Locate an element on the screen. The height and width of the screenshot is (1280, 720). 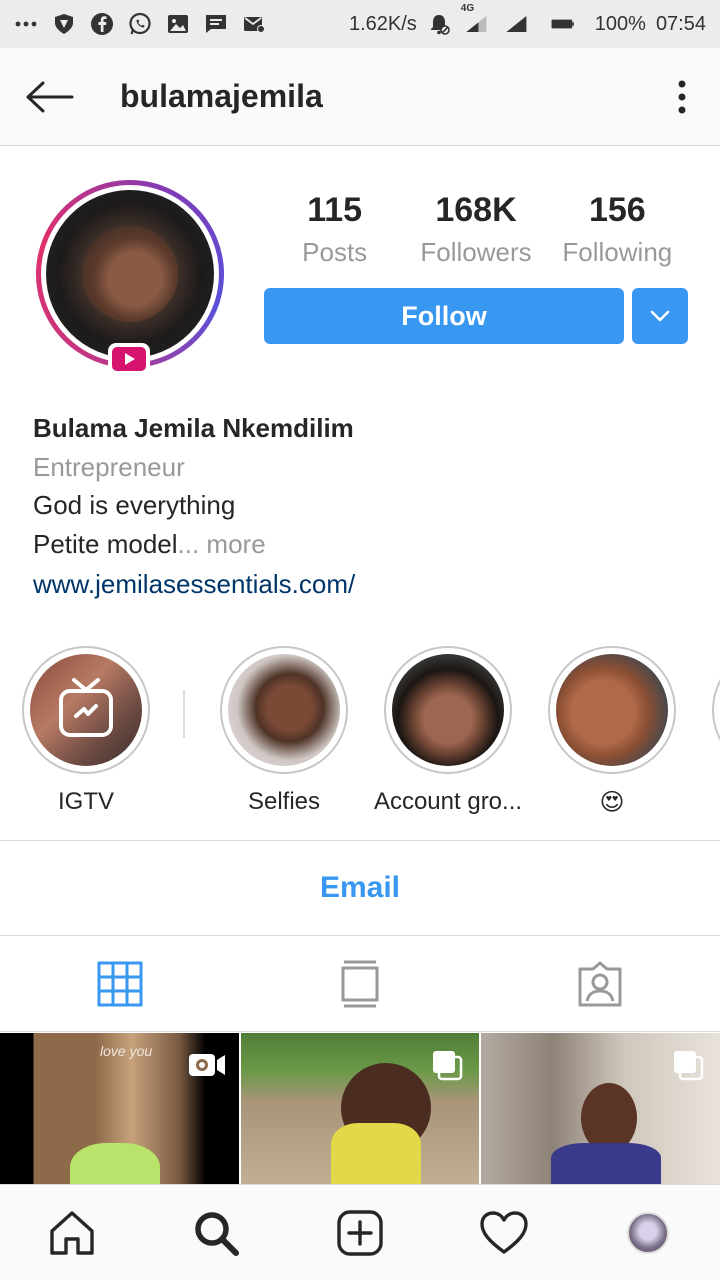
more-icon is located at coordinates (26, 24).